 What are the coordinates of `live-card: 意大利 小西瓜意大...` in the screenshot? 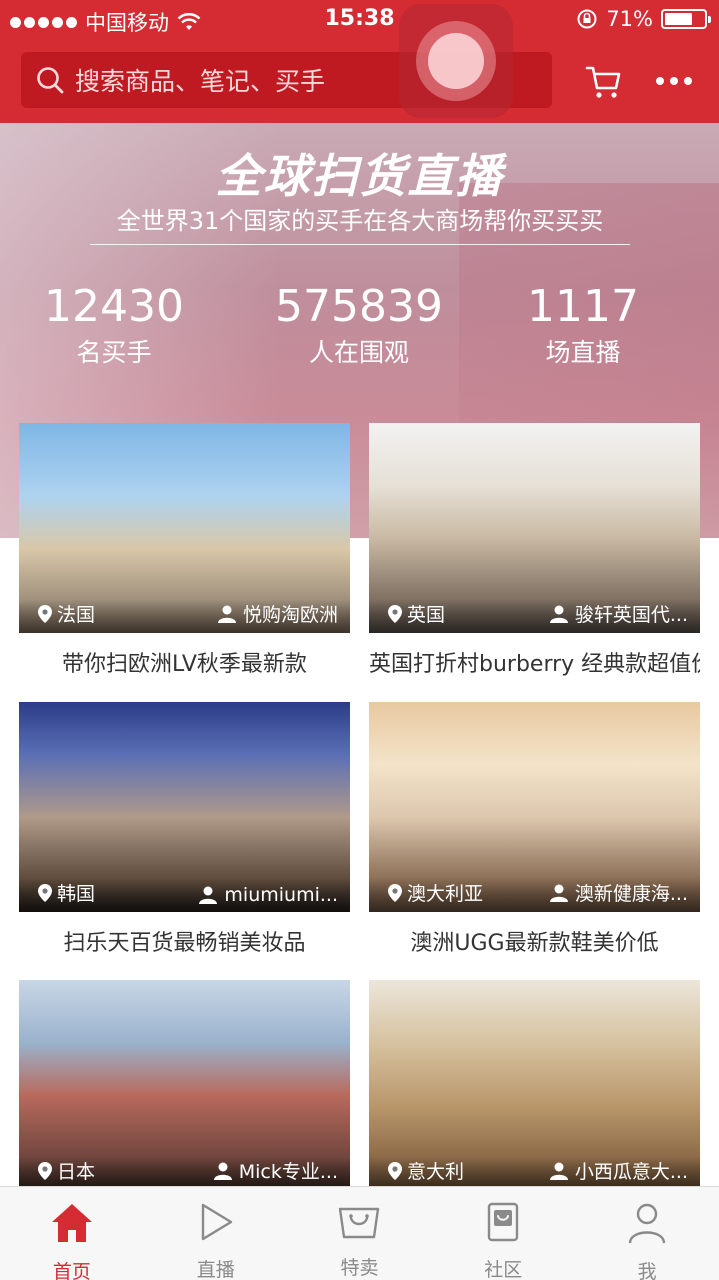 It's located at (534, 1085).